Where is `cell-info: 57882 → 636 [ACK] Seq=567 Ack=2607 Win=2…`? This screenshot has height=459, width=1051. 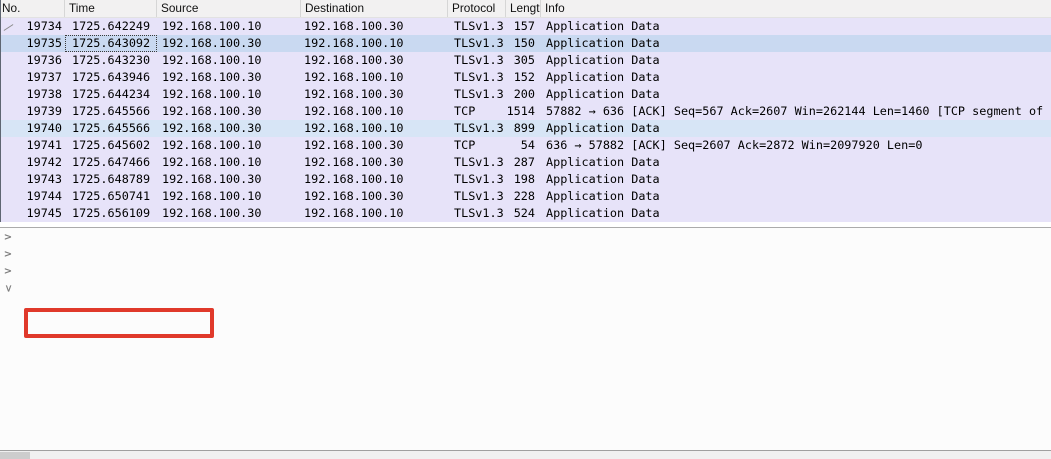 cell-info: 57882 → 636 [ACK] Seq=567 Ack=2607 Win=2… is located at coordinates (798, 111).